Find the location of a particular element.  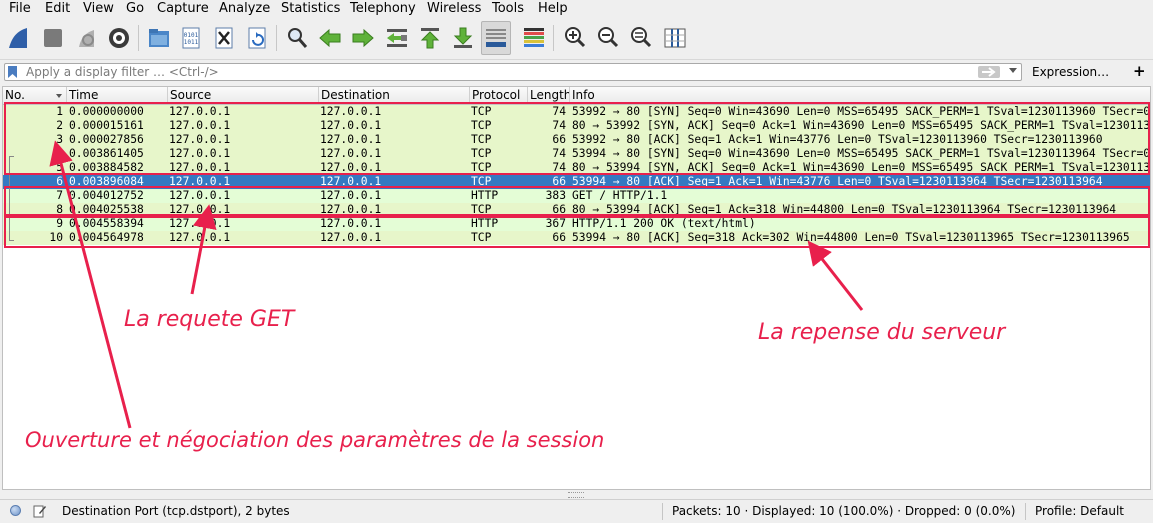

menu-telephony: Telephony is located at coordinates (383, 9).